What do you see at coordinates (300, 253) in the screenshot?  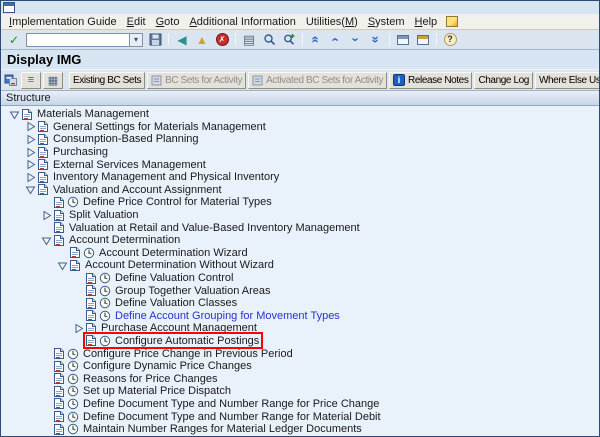 I see `tree-row-account-determination-wizard: Account Determination Wizard` at bounding box center [300, 253].